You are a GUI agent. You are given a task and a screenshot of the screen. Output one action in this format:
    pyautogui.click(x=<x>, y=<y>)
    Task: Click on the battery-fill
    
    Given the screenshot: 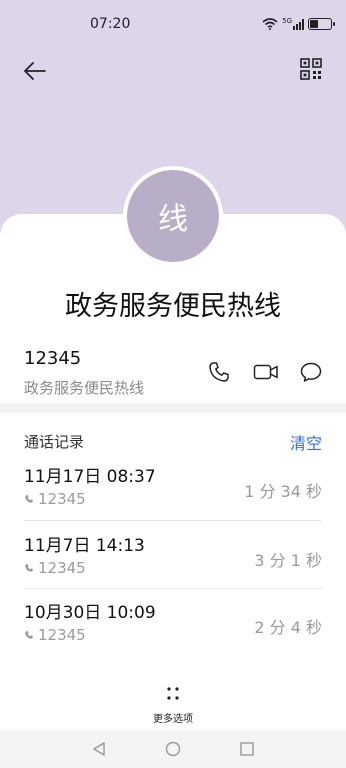 What is the action you would take?
    pyautogui.click(x=314, y=24)
    